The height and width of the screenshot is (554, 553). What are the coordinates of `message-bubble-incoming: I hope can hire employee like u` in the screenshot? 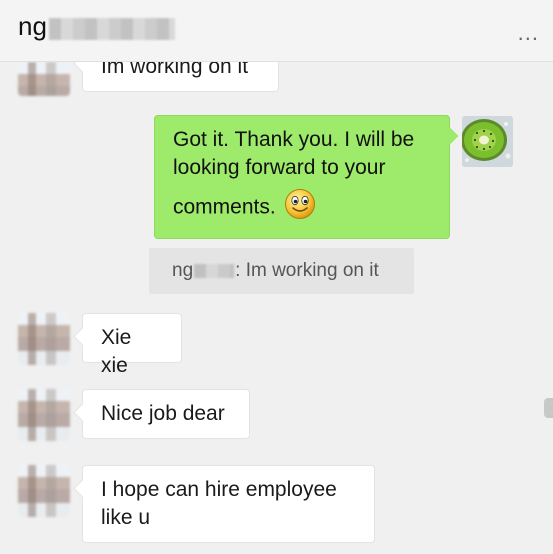 It's located at (228, 504).